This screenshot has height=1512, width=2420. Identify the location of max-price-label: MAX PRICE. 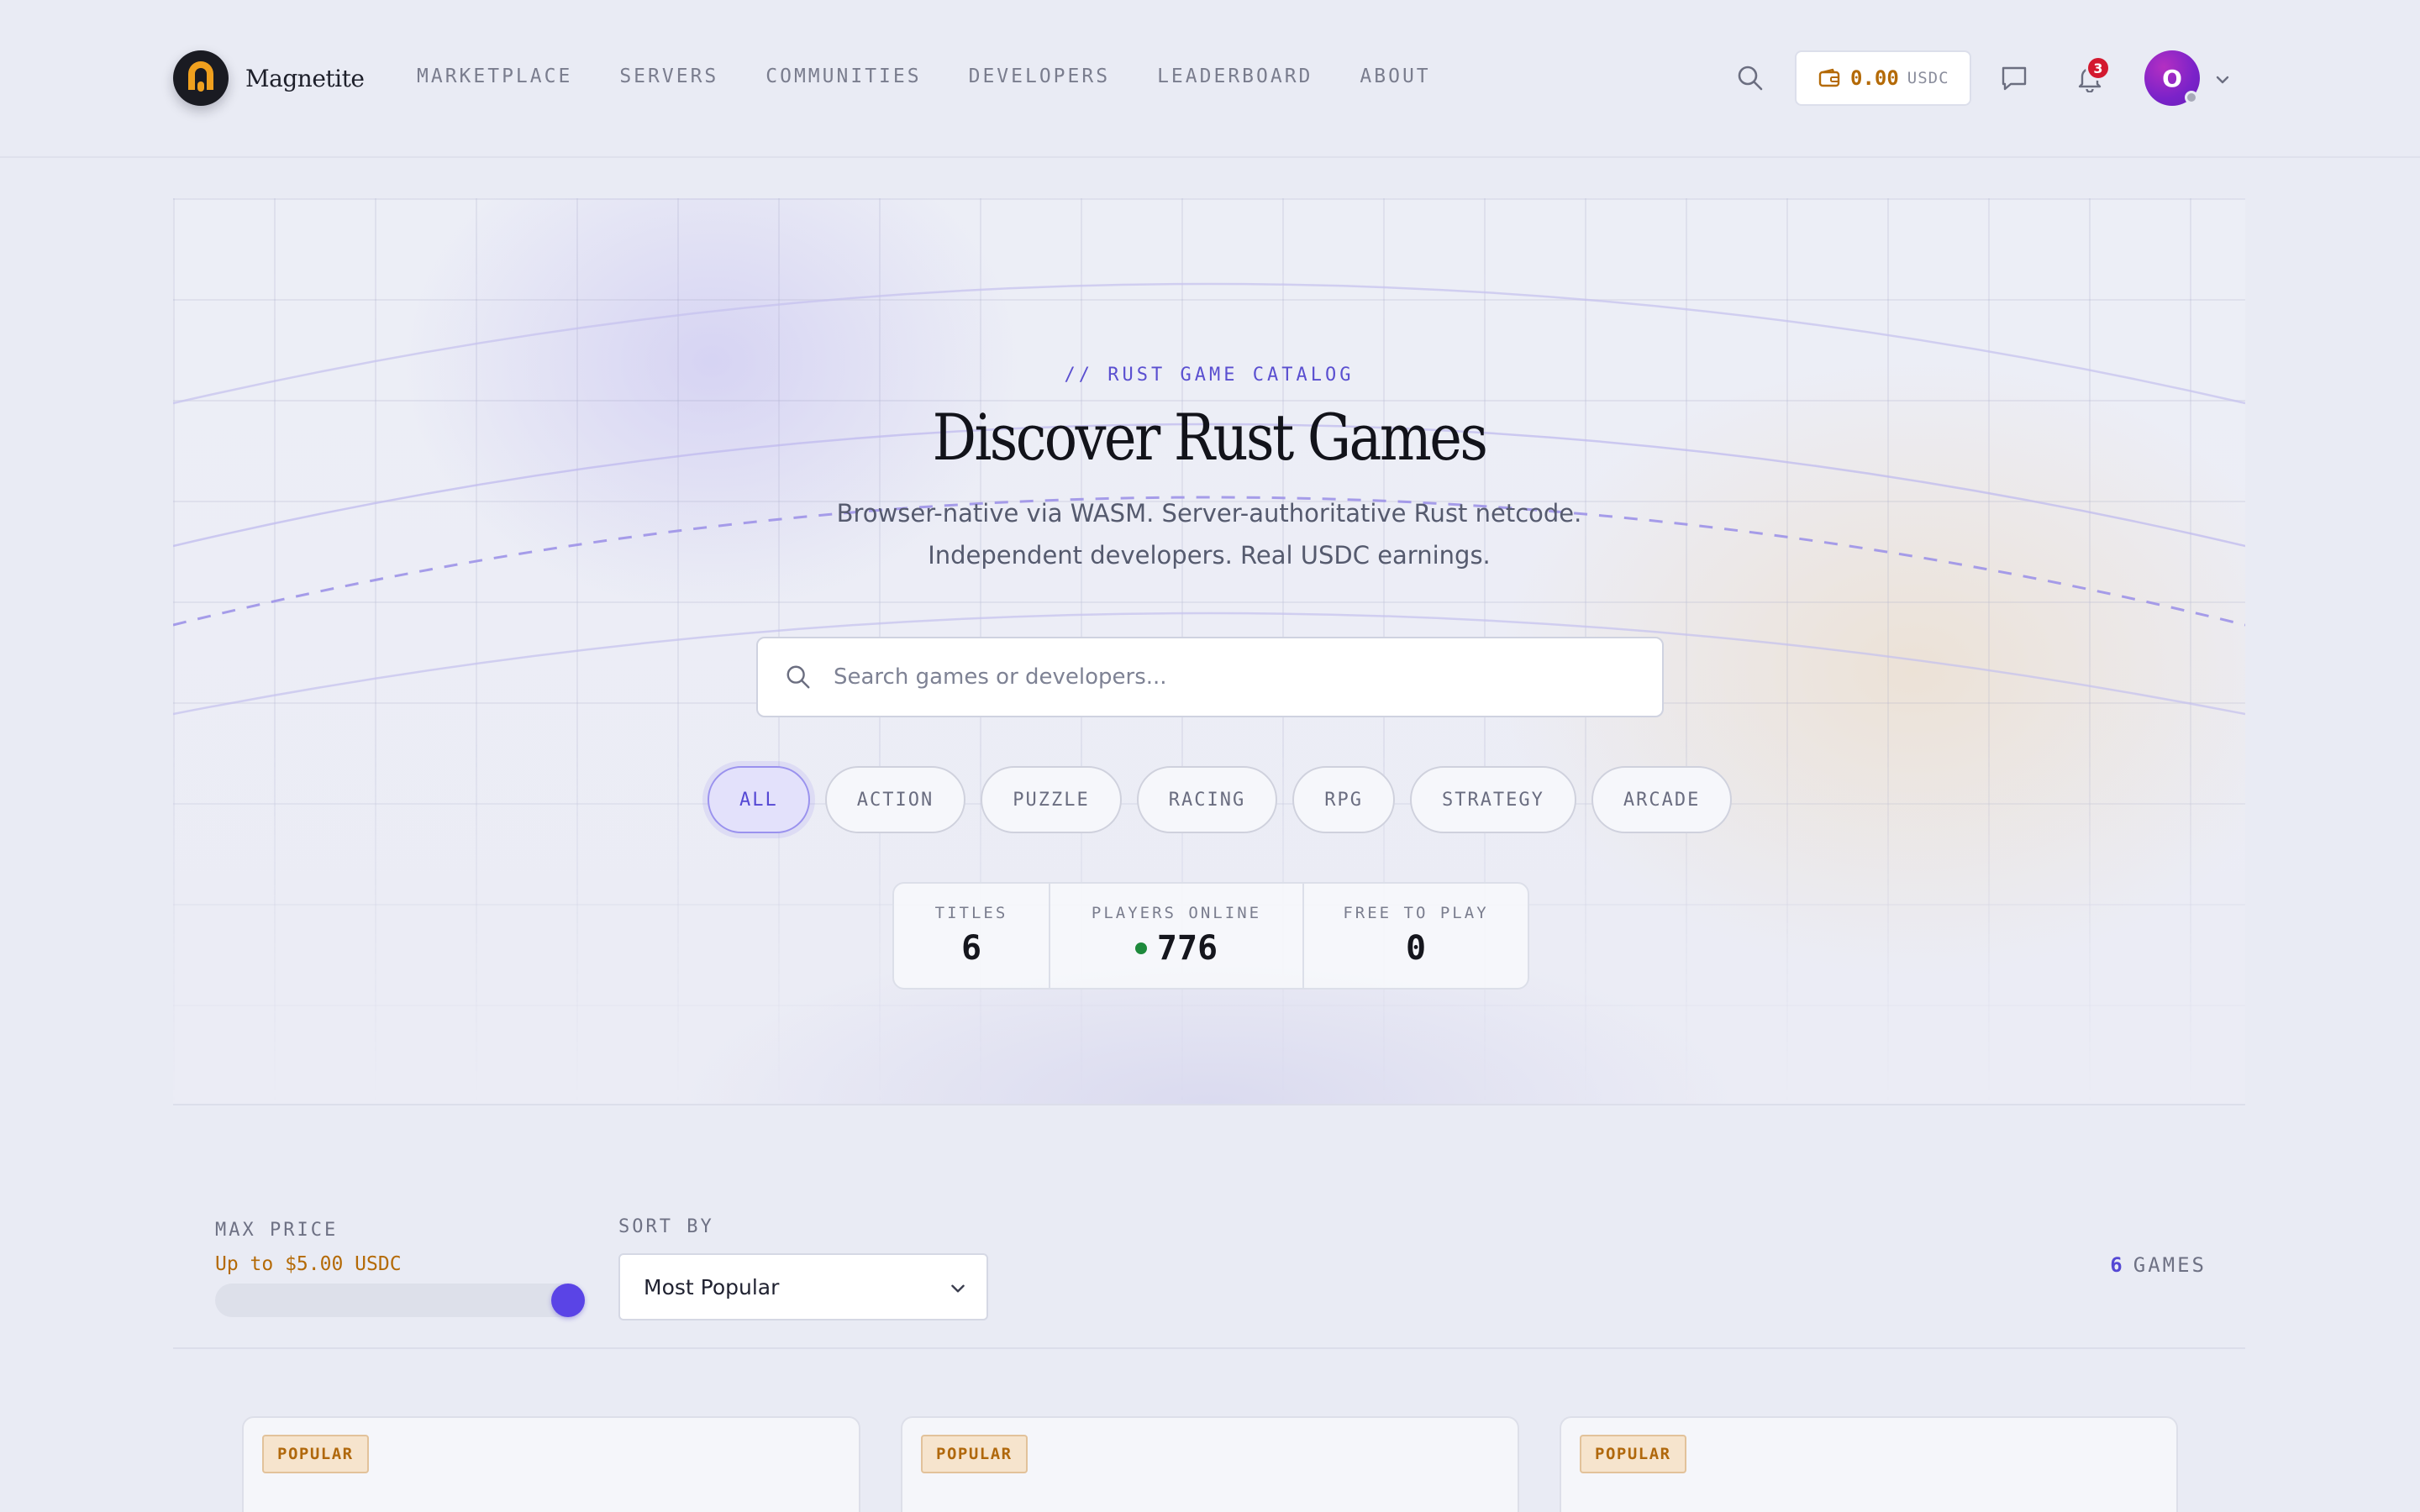
(277, 1230).